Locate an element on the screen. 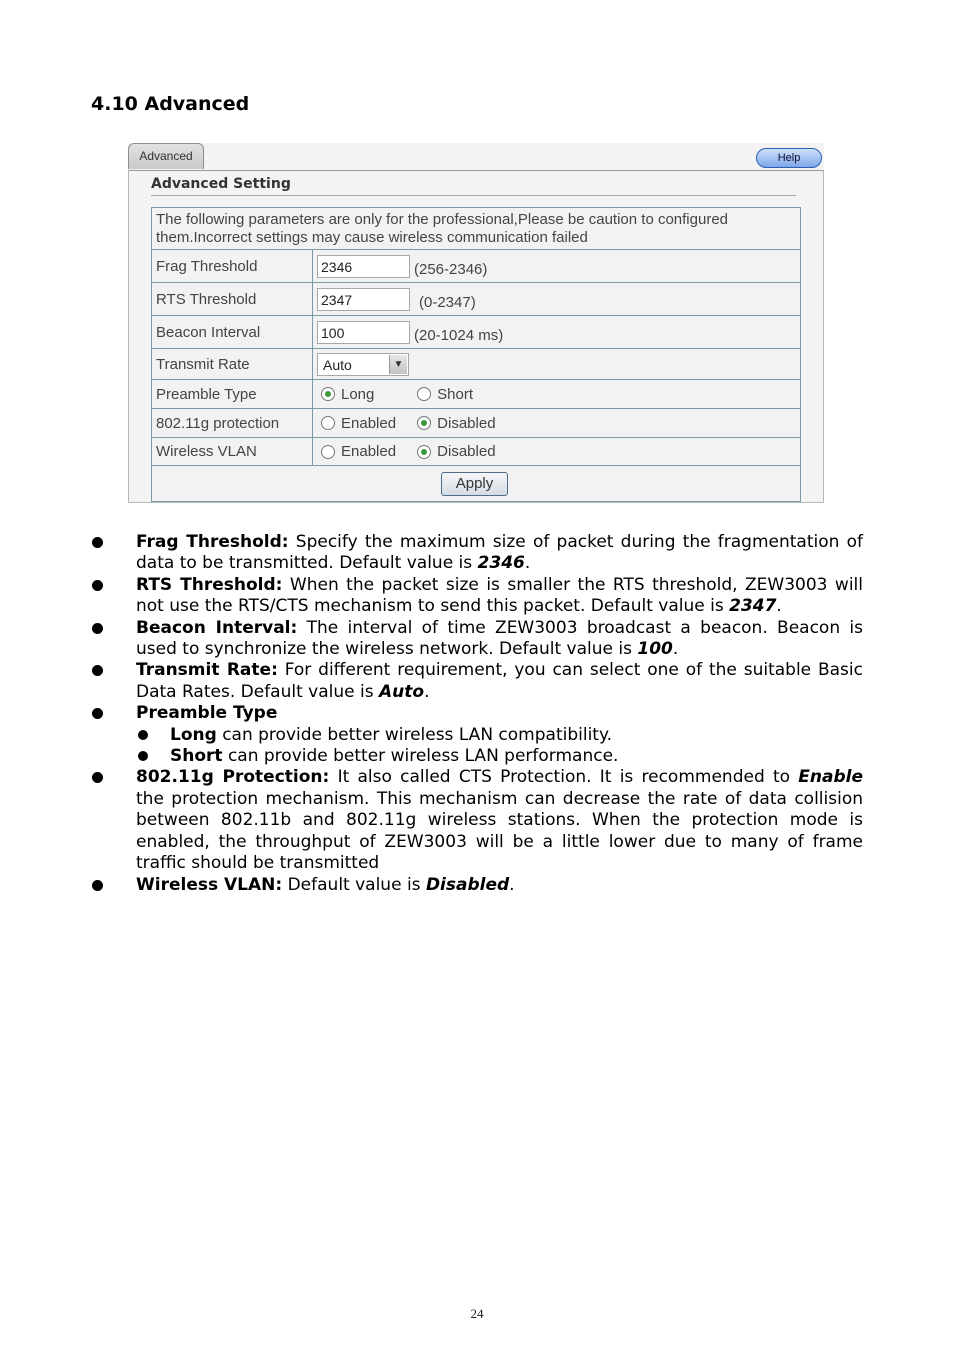 The height and width of the screenshot is (1351, 954). row-frag-threshold: Frag Threshold 2346 (256-2346) is located at coordinates (476, 266).